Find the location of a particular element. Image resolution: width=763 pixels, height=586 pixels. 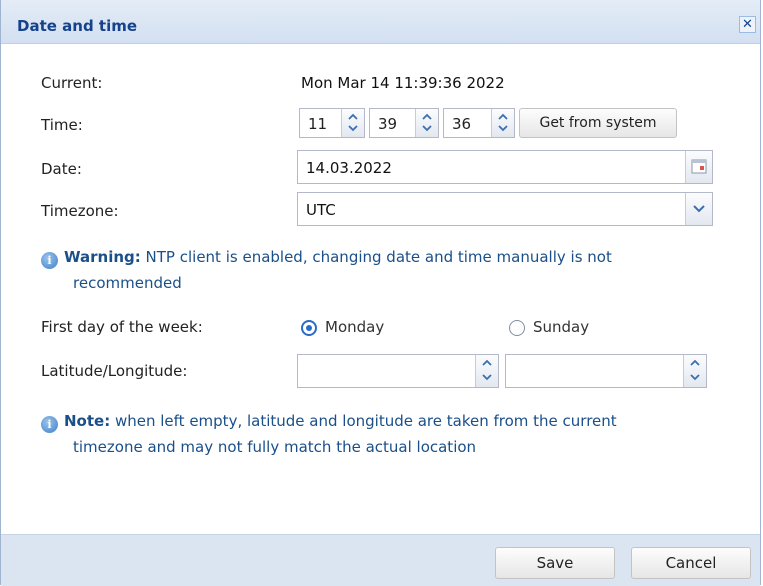

get-from-system-button: Get from system is located at coordinates (598, 123).